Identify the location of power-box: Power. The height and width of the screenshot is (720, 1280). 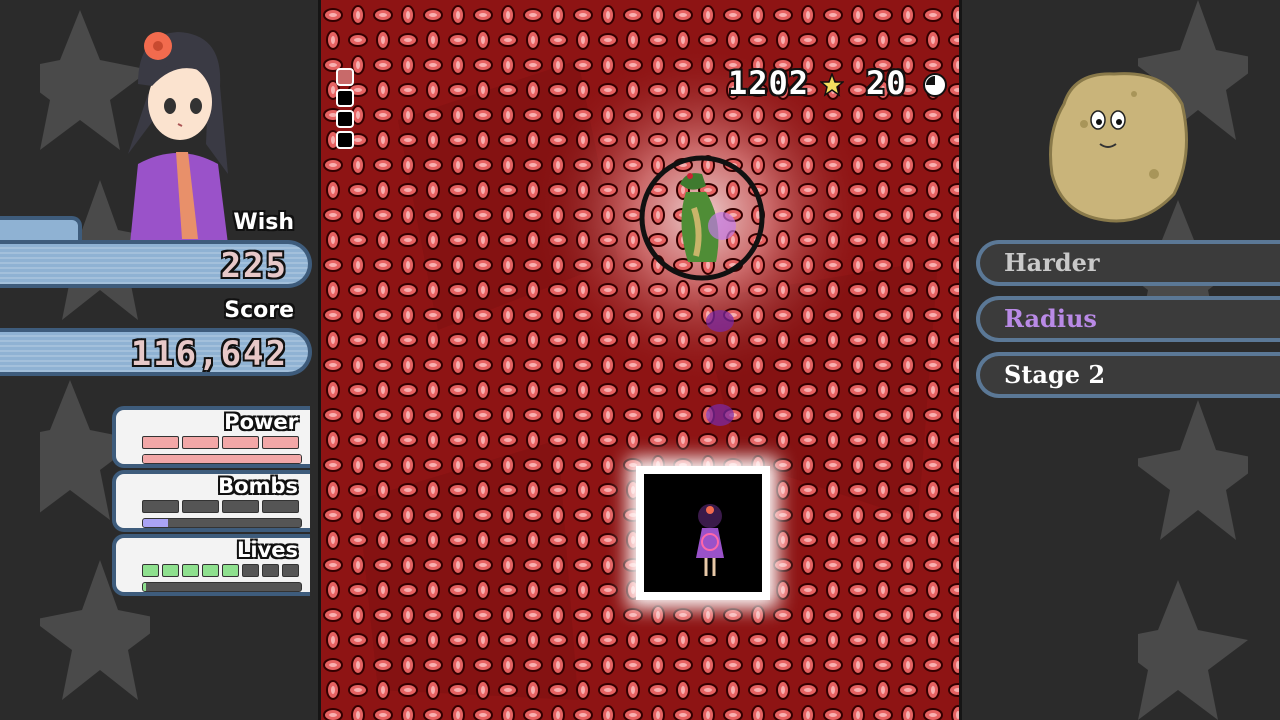
(211, 437).